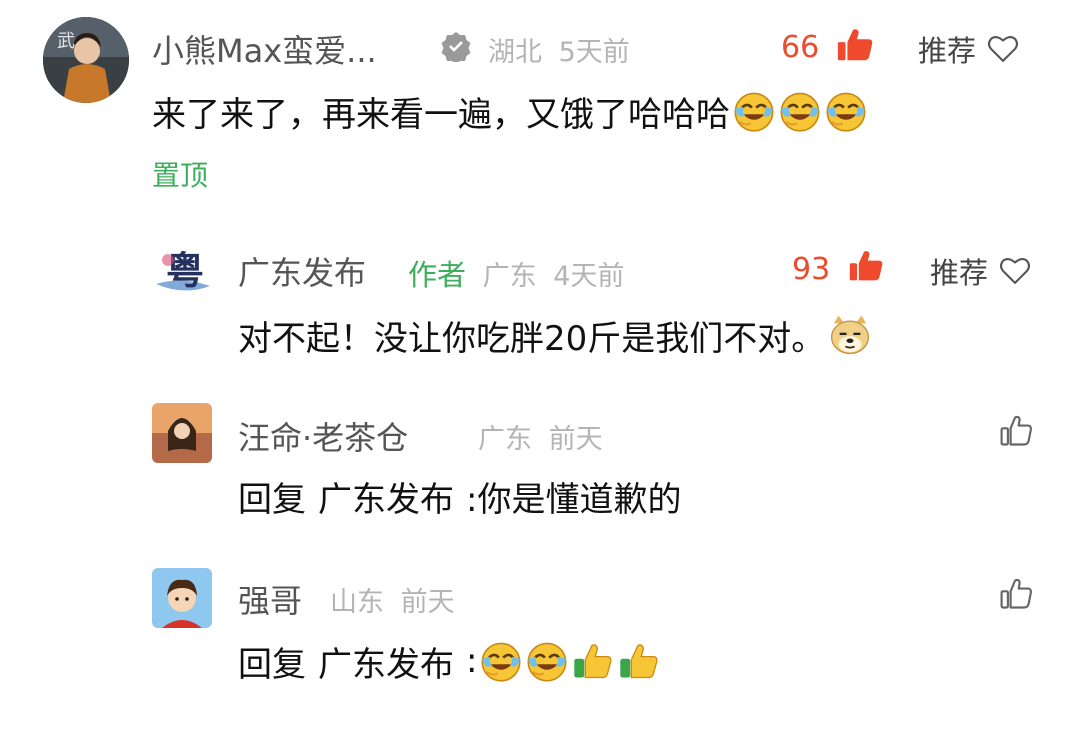 This screenshot has height=730, width=1080. What do you see at coordinates (180, 175) in the screenshot?
I see `pinned-label: 置顶` at bounding box center [180, 175].